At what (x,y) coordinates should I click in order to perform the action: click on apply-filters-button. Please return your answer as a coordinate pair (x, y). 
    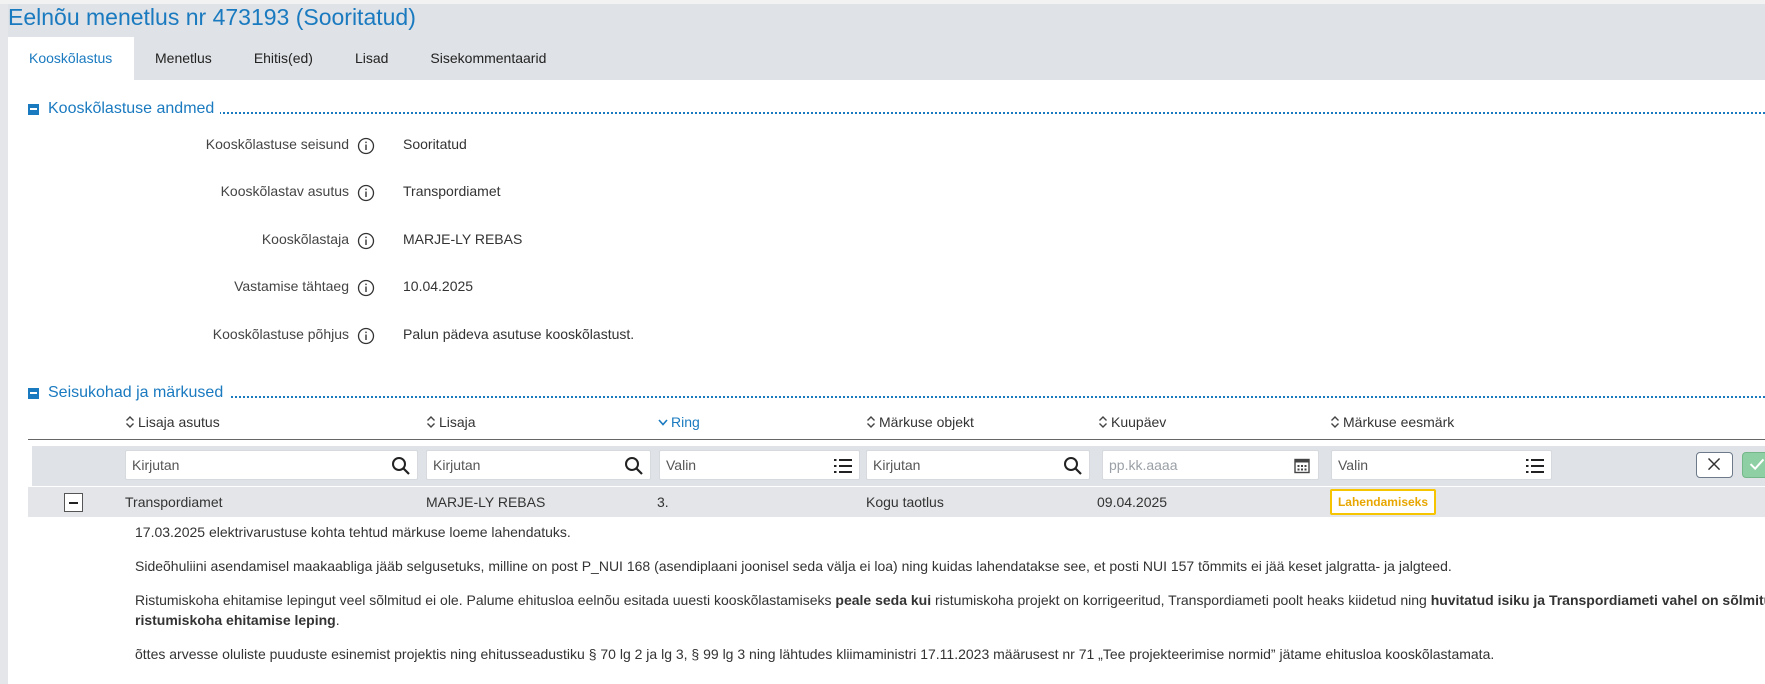
    Looking at the image, I should click on (1753, 465).